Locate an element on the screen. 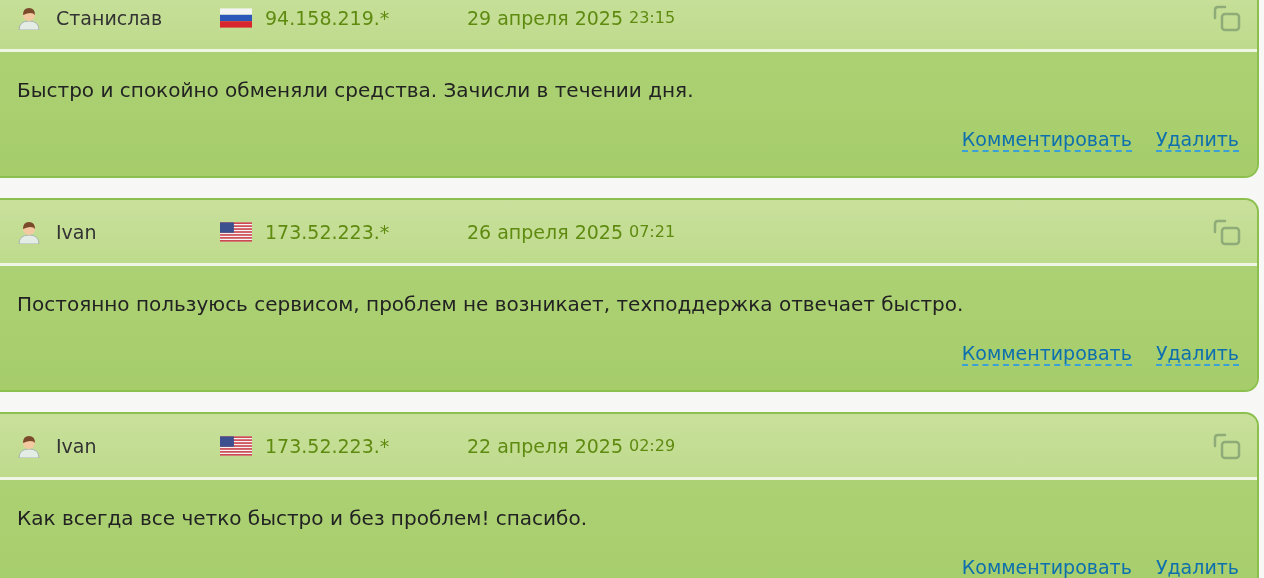 The image size is (1264, 578). ip-address: 94.158.219.* is located at coordinates (328, 17).